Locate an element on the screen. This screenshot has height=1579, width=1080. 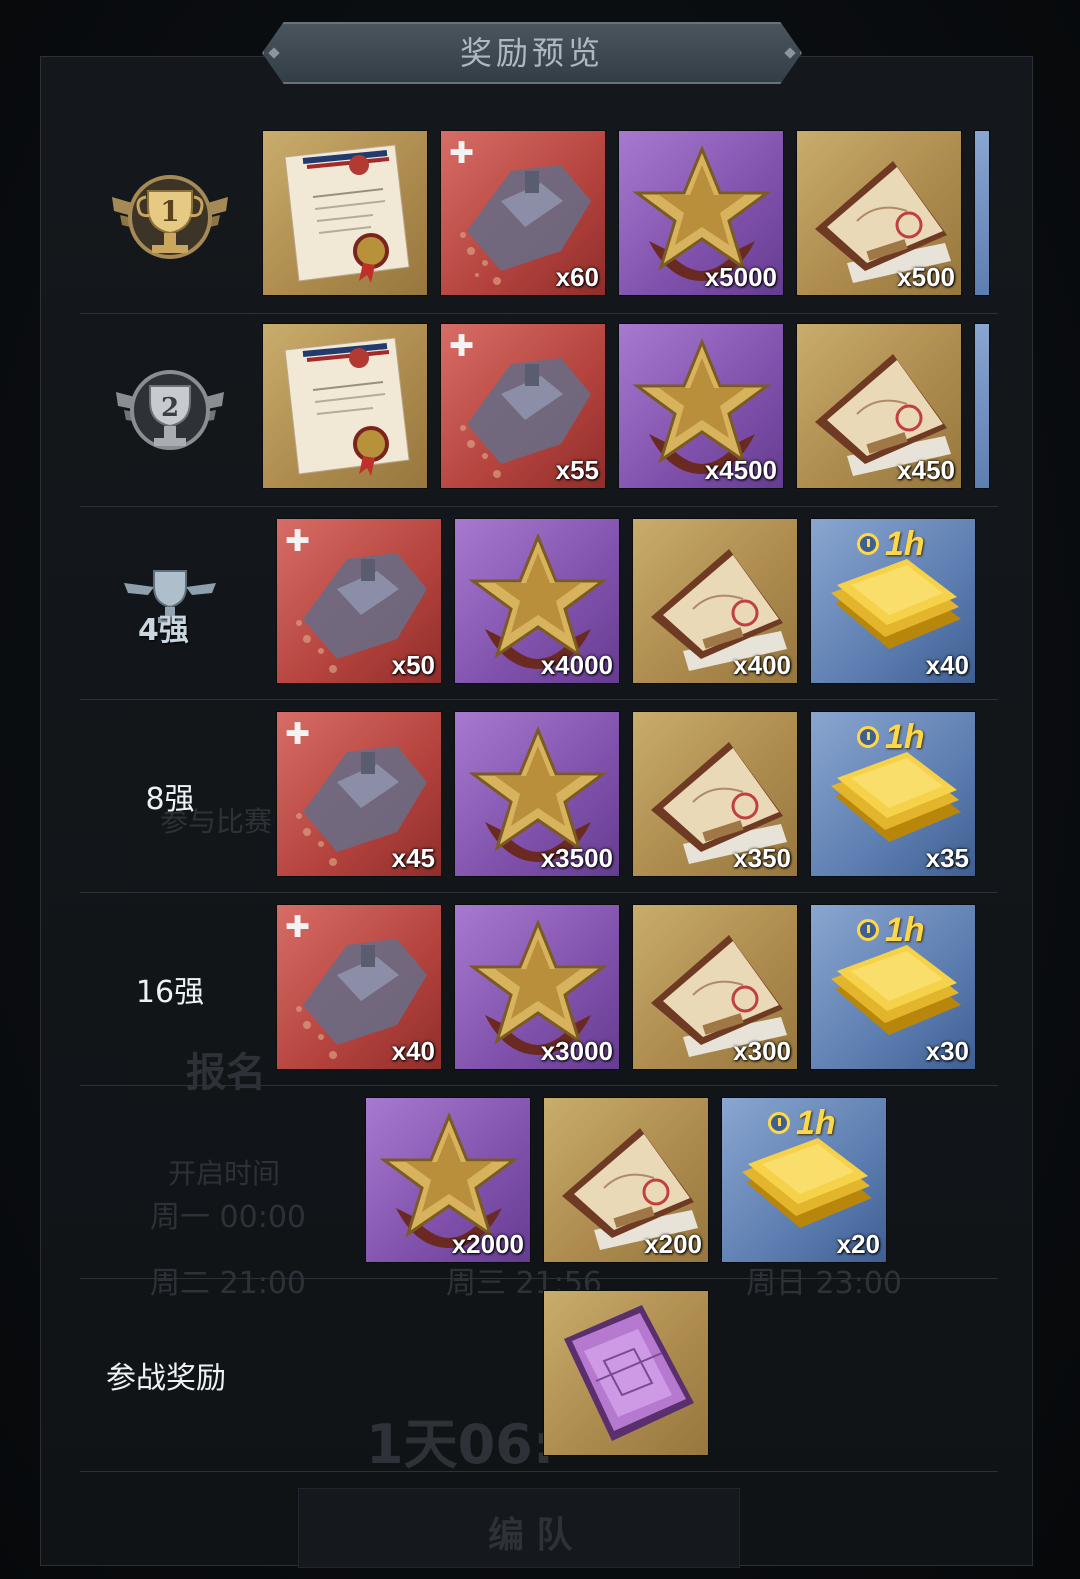
reward-item-map-book: x450 is located at coordinates (879, 406).